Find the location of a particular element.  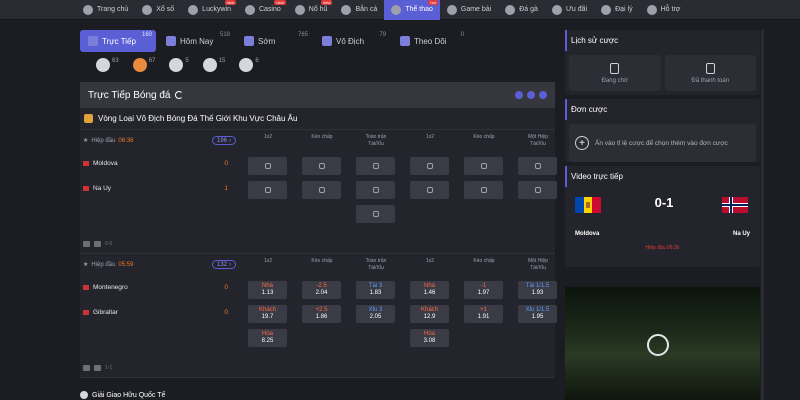

flag-icon is located at coordinates (86, 188).